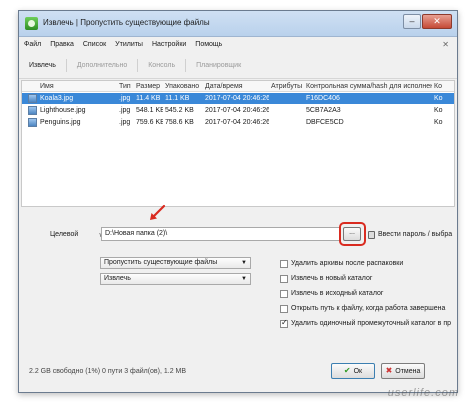 Image resolution: width=474 pixels, height=408 pixels. Describe the element at coordinates (158, 212) in the screenshot. I see `red-arrow-annotation-icon` at that location.